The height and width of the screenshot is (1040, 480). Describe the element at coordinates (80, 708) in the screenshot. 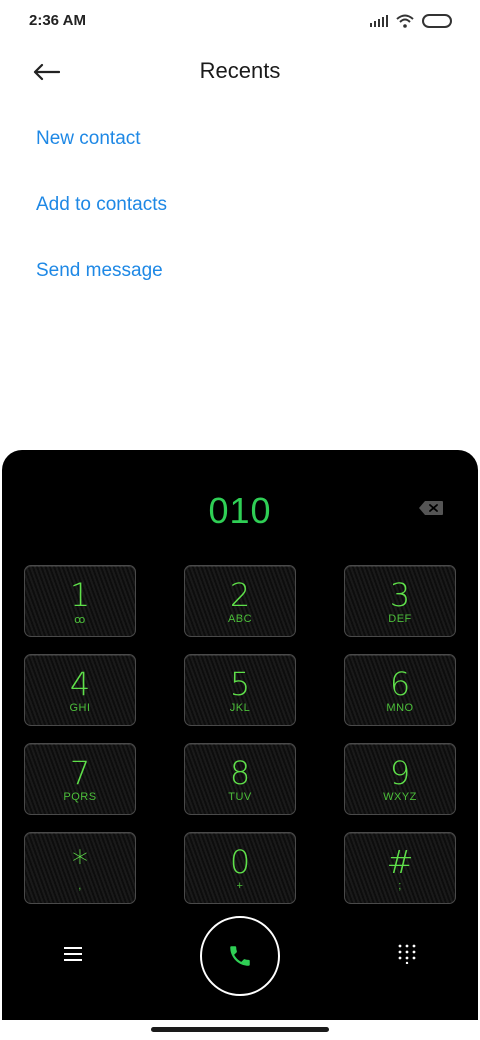

I see `key-letters: GHI` at that location.